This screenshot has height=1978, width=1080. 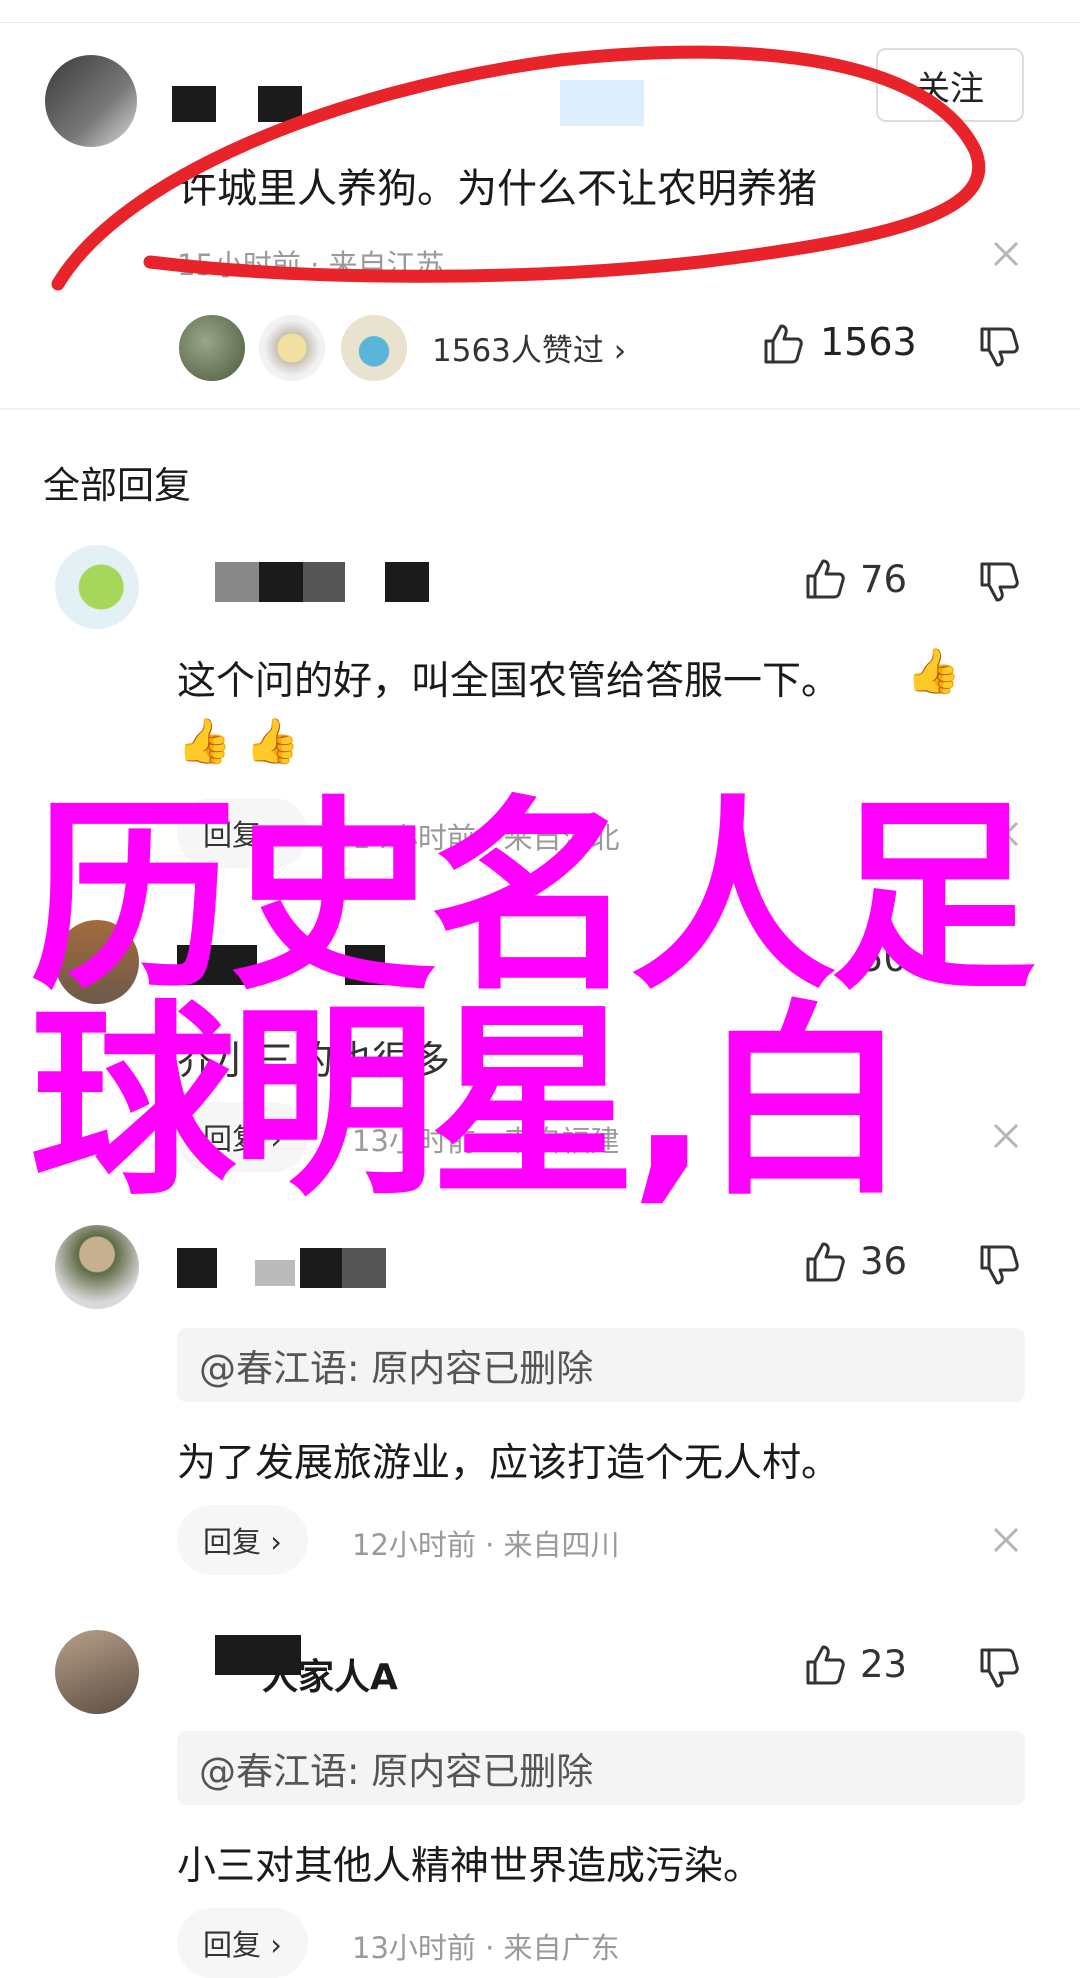 What do you see at coordinates (540, 22) in the screenshot?
I see `top-divider` at bounding box center [540, 22].